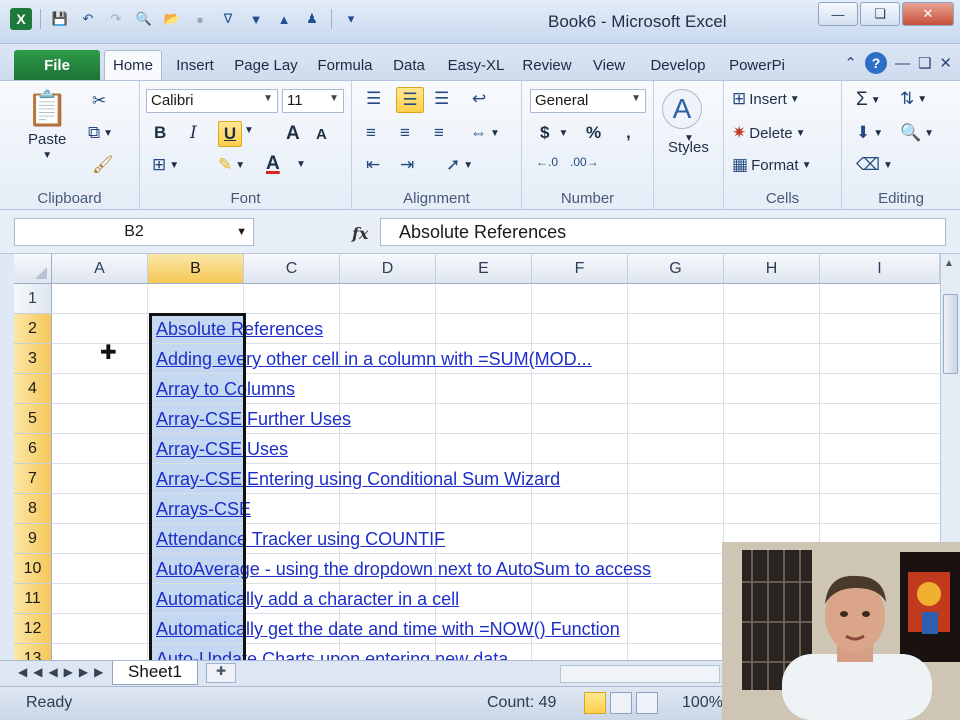  I want to click on workbook-restore-icon: ❏, so click(924, 63).